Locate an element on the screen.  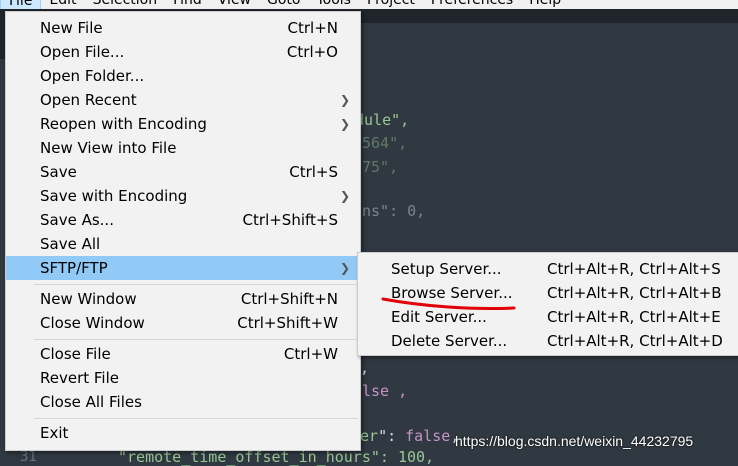
menu-item-shortcut: Ctrl+Shift+S is located at coordinates (290, 220).